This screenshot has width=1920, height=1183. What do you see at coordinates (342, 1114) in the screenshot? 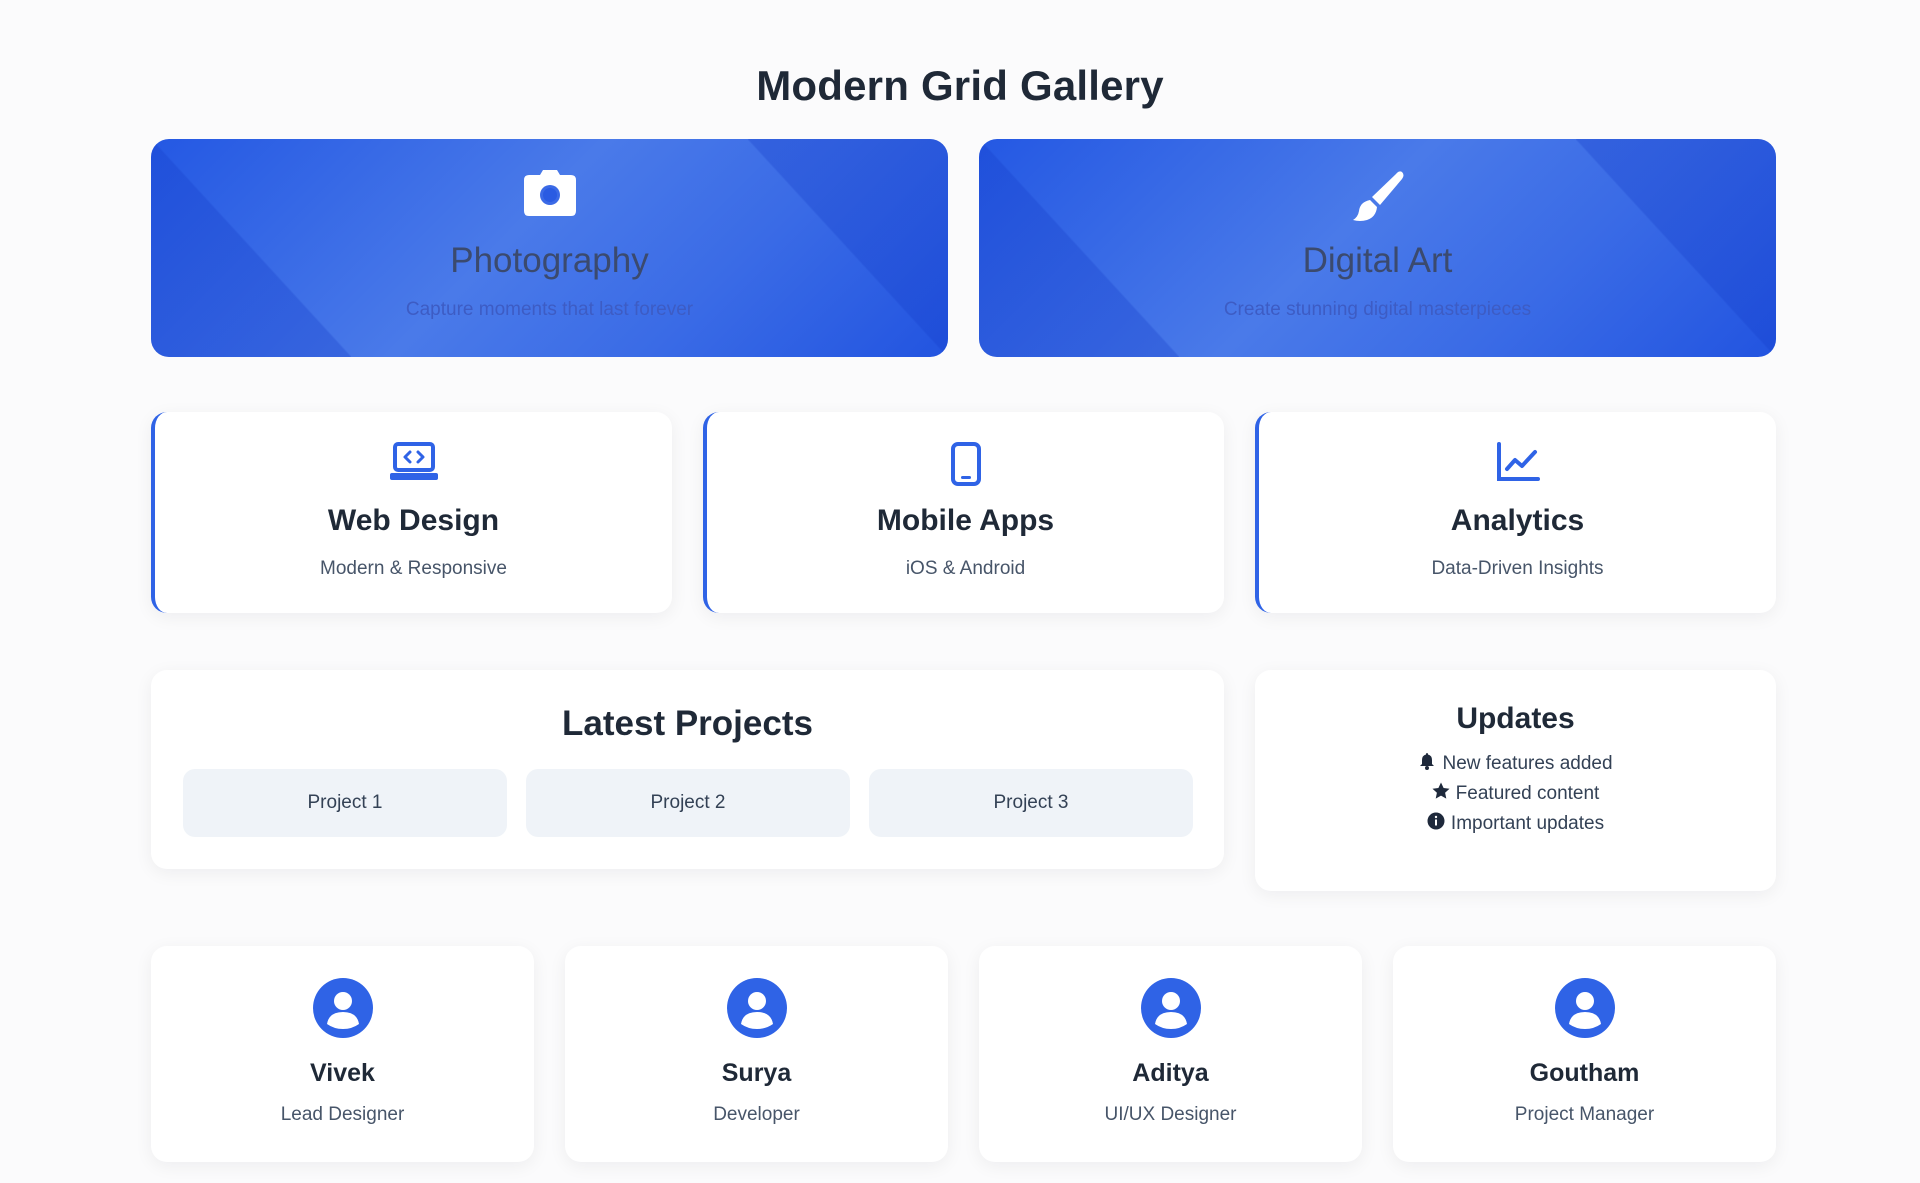
I see `member-role: Lead Designer` at bounding box center [342, 1114].